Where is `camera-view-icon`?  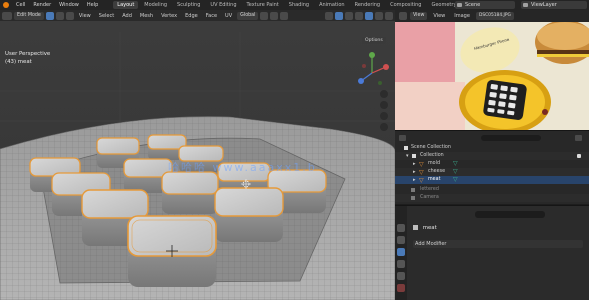 camera-view-icon is located at coordinates (384, 116).